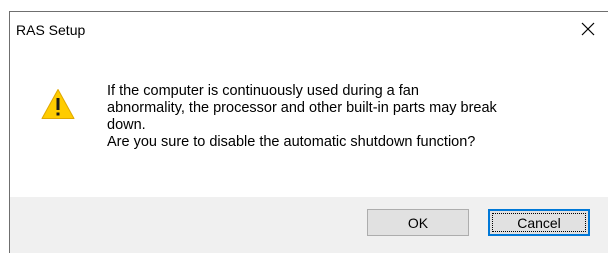  I want to click on dialog-title: RAS Setup, so click(51, 30).